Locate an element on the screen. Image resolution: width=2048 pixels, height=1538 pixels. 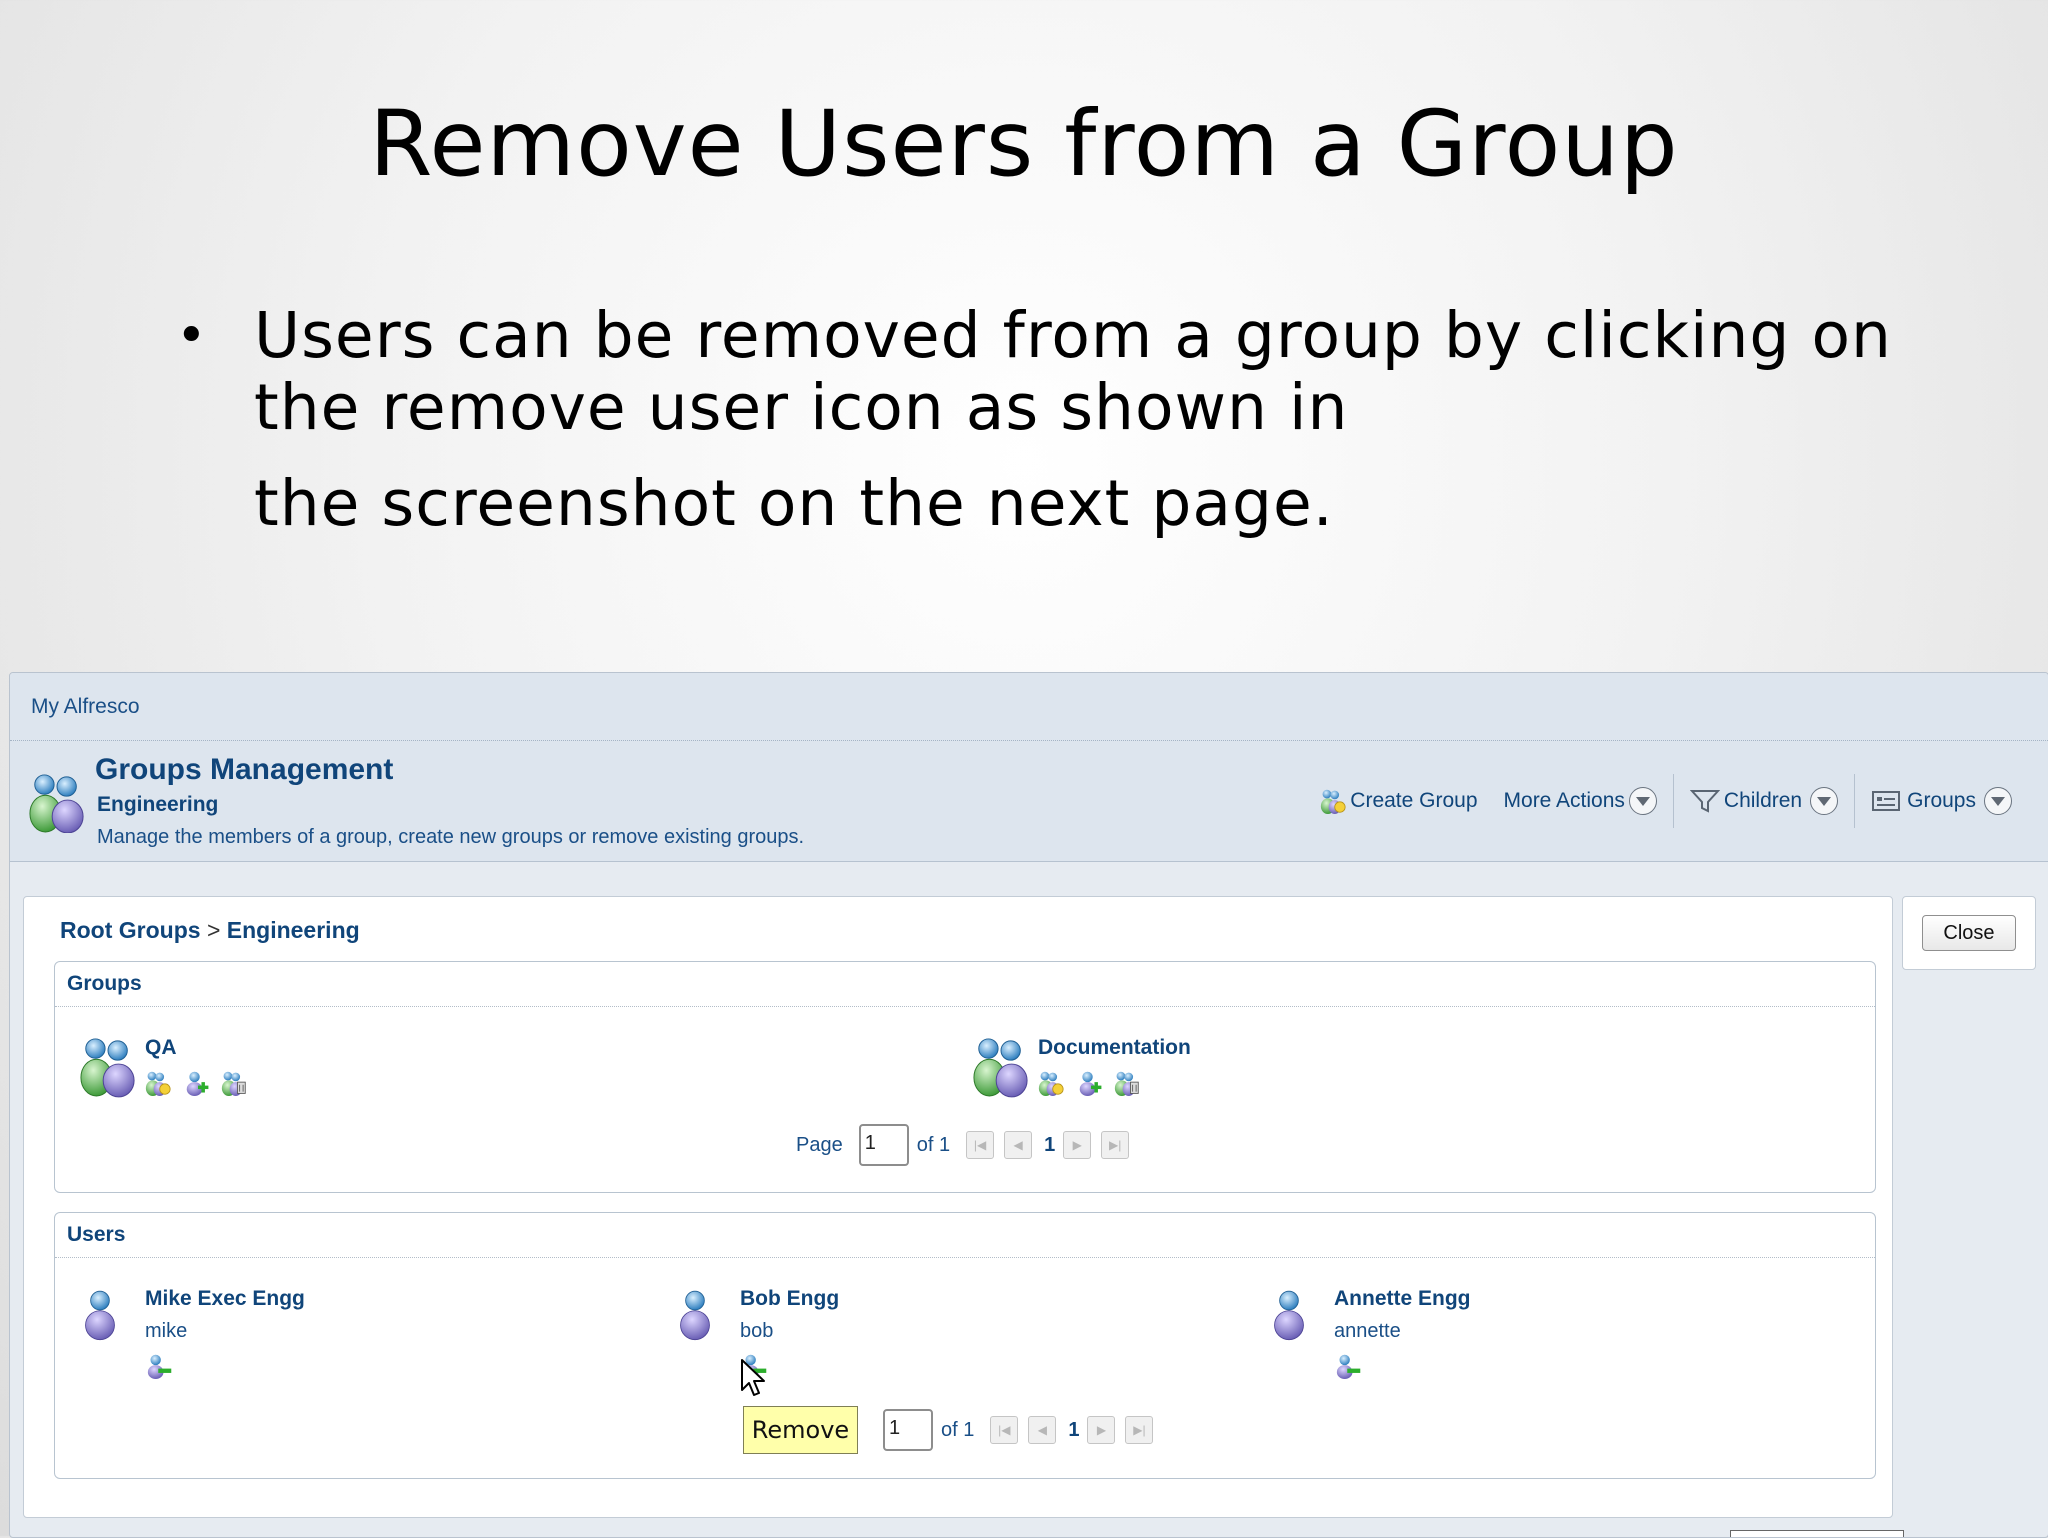
user-name: Bob Engg is located at coordinates (789, 1299).